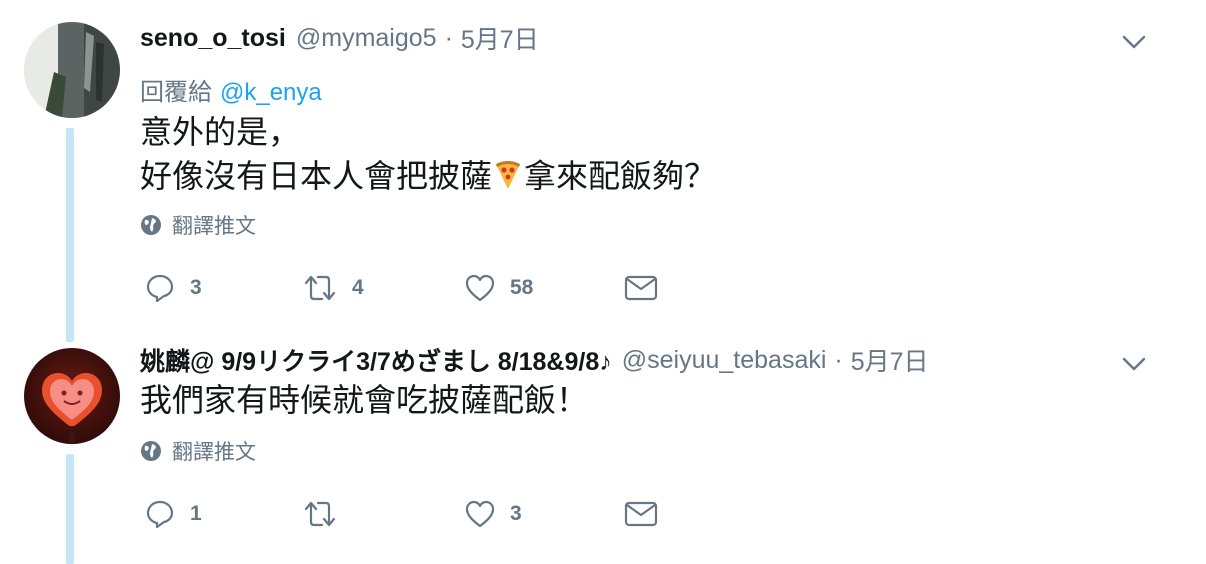 The height and width of the screenshot is (564, 1206). I want to click on user-handle: @seiyuu_tebasaki, so click(724, 360).